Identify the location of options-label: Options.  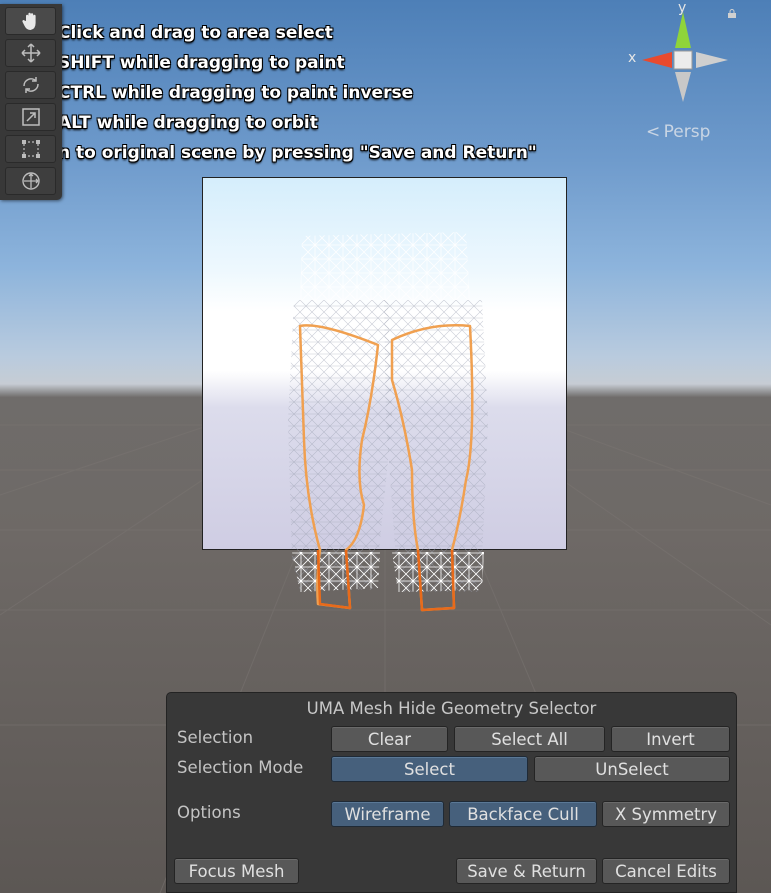
(209, 812).